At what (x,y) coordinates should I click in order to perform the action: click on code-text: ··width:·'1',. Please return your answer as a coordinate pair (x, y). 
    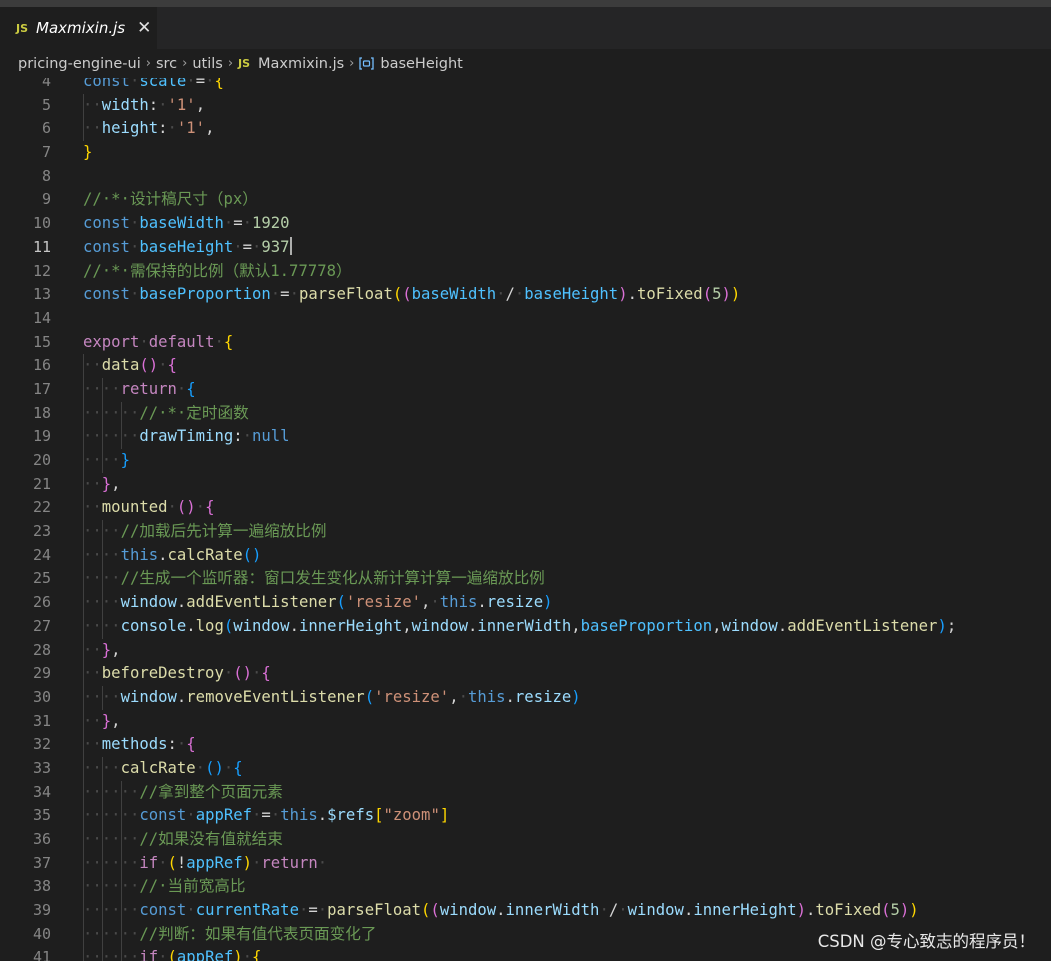
    Looking at the image, I should click on (144, 105).